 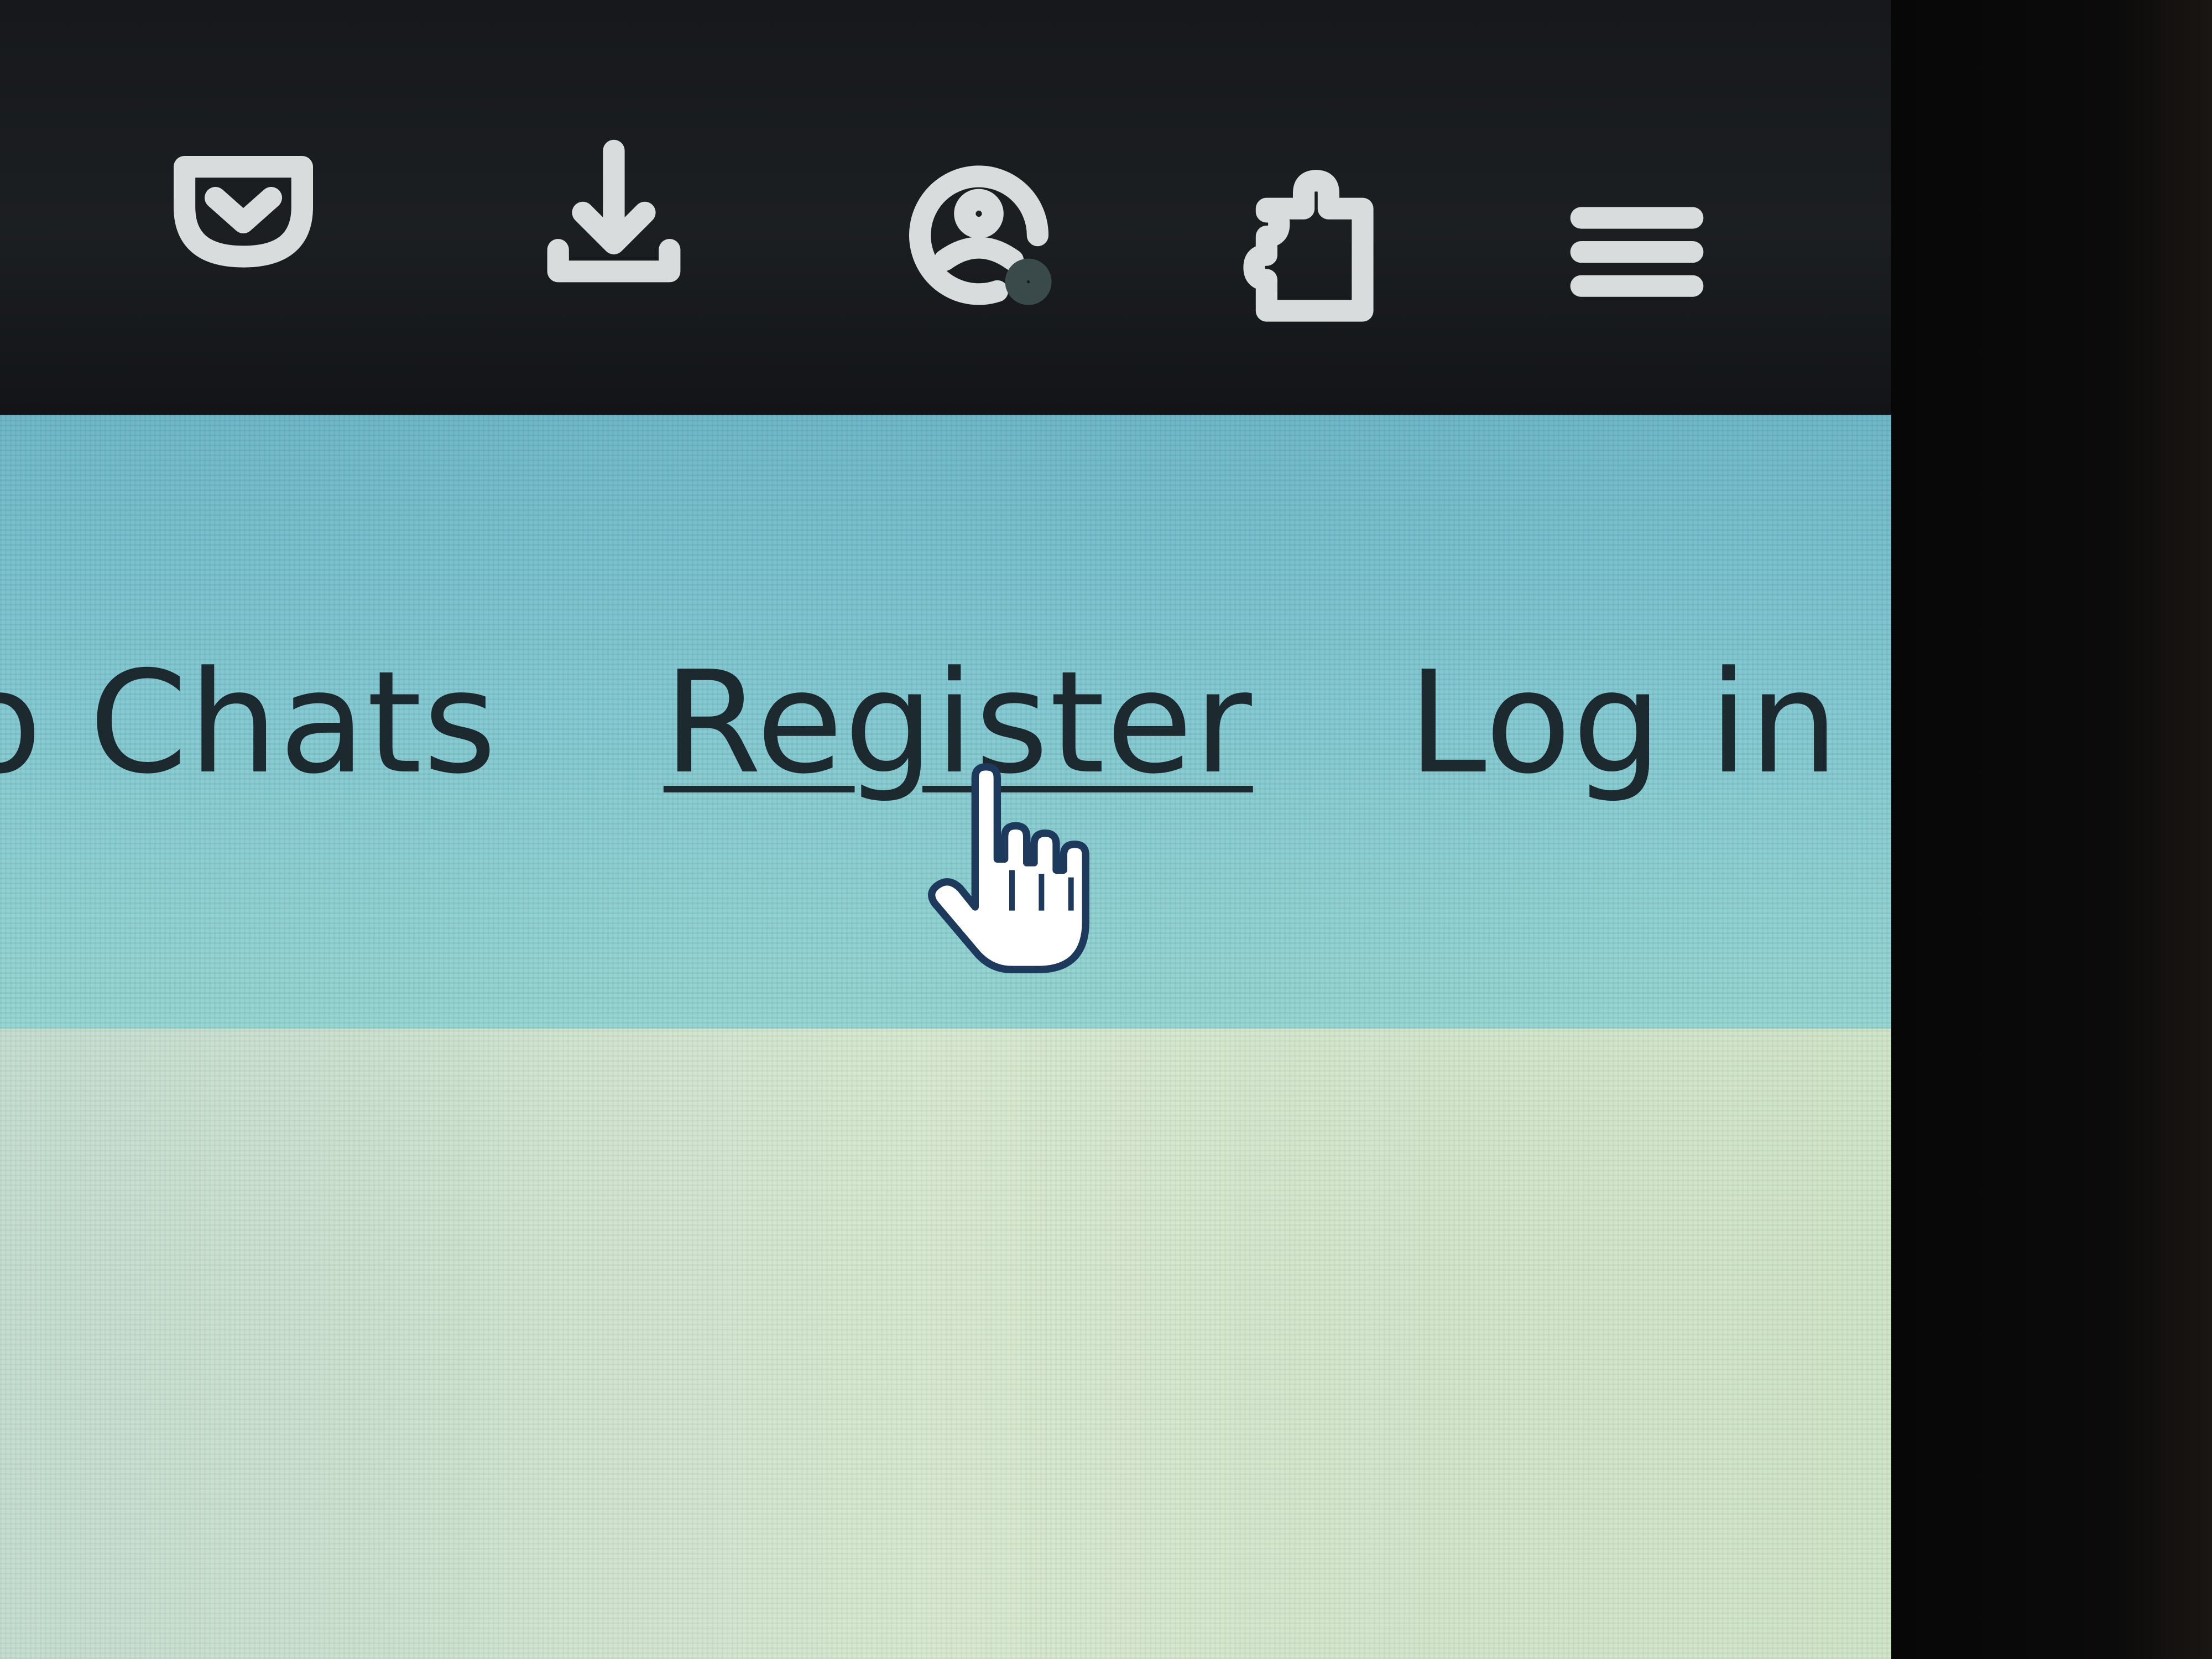 What do you see at coordinates (249, 724) in the screenshot?
I see `nav-link-chats: o Chats` at bounding box center [249, 724].